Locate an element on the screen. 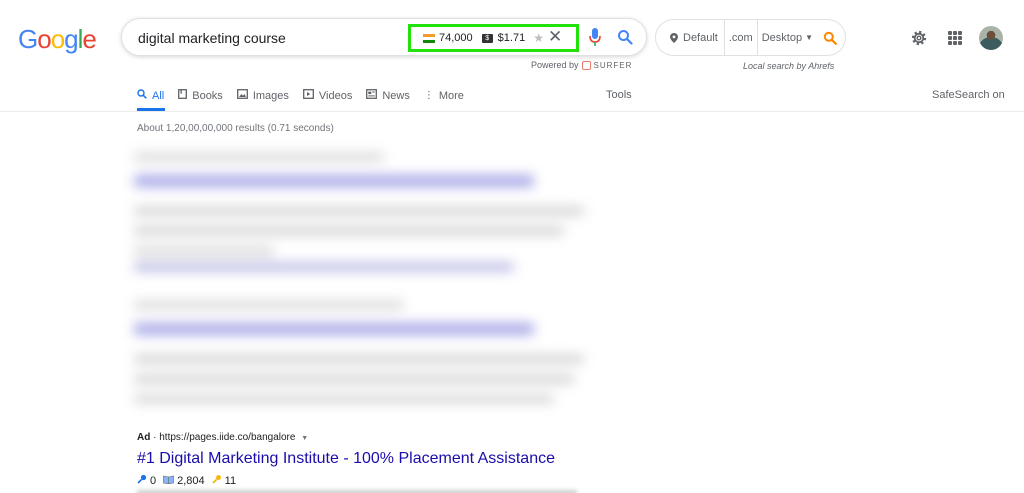 This screenshot has height=493, width=1024. tab-label: More is located at coordinates (451, 95).